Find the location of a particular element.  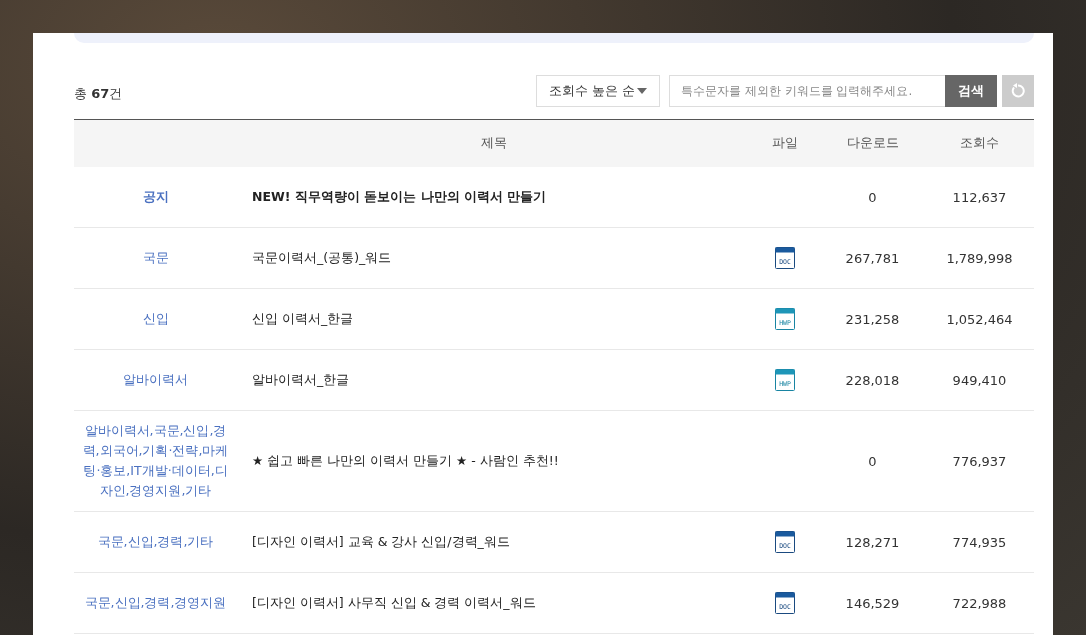

title-link: 국문이력서_(공통)_워드 is located at coordinates (493, 258).